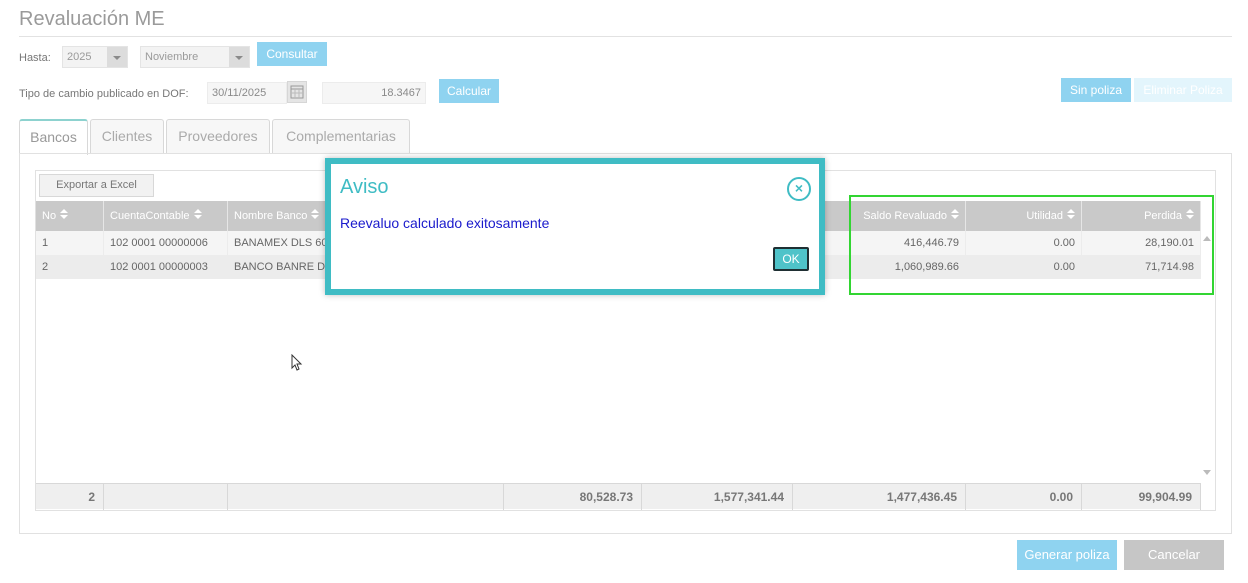 The image size is (1248, 583). Describe the element at coordinates (127, 136) in the screenshot. I see `tab-clientes: Clientes` at that location.